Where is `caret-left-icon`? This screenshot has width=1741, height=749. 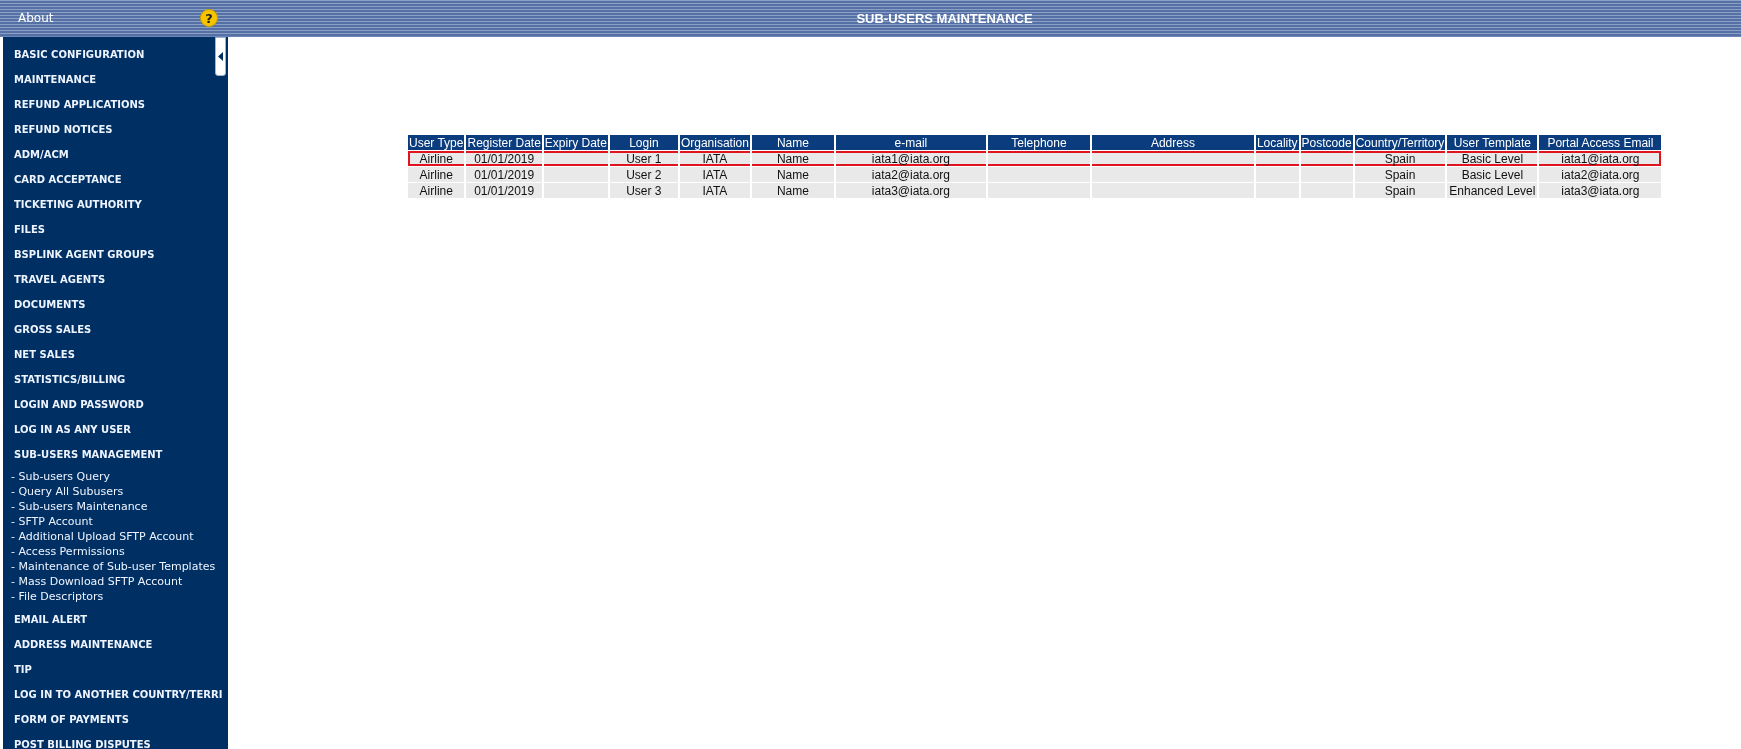 caret-left-icon is located at coordinates (220, 56).